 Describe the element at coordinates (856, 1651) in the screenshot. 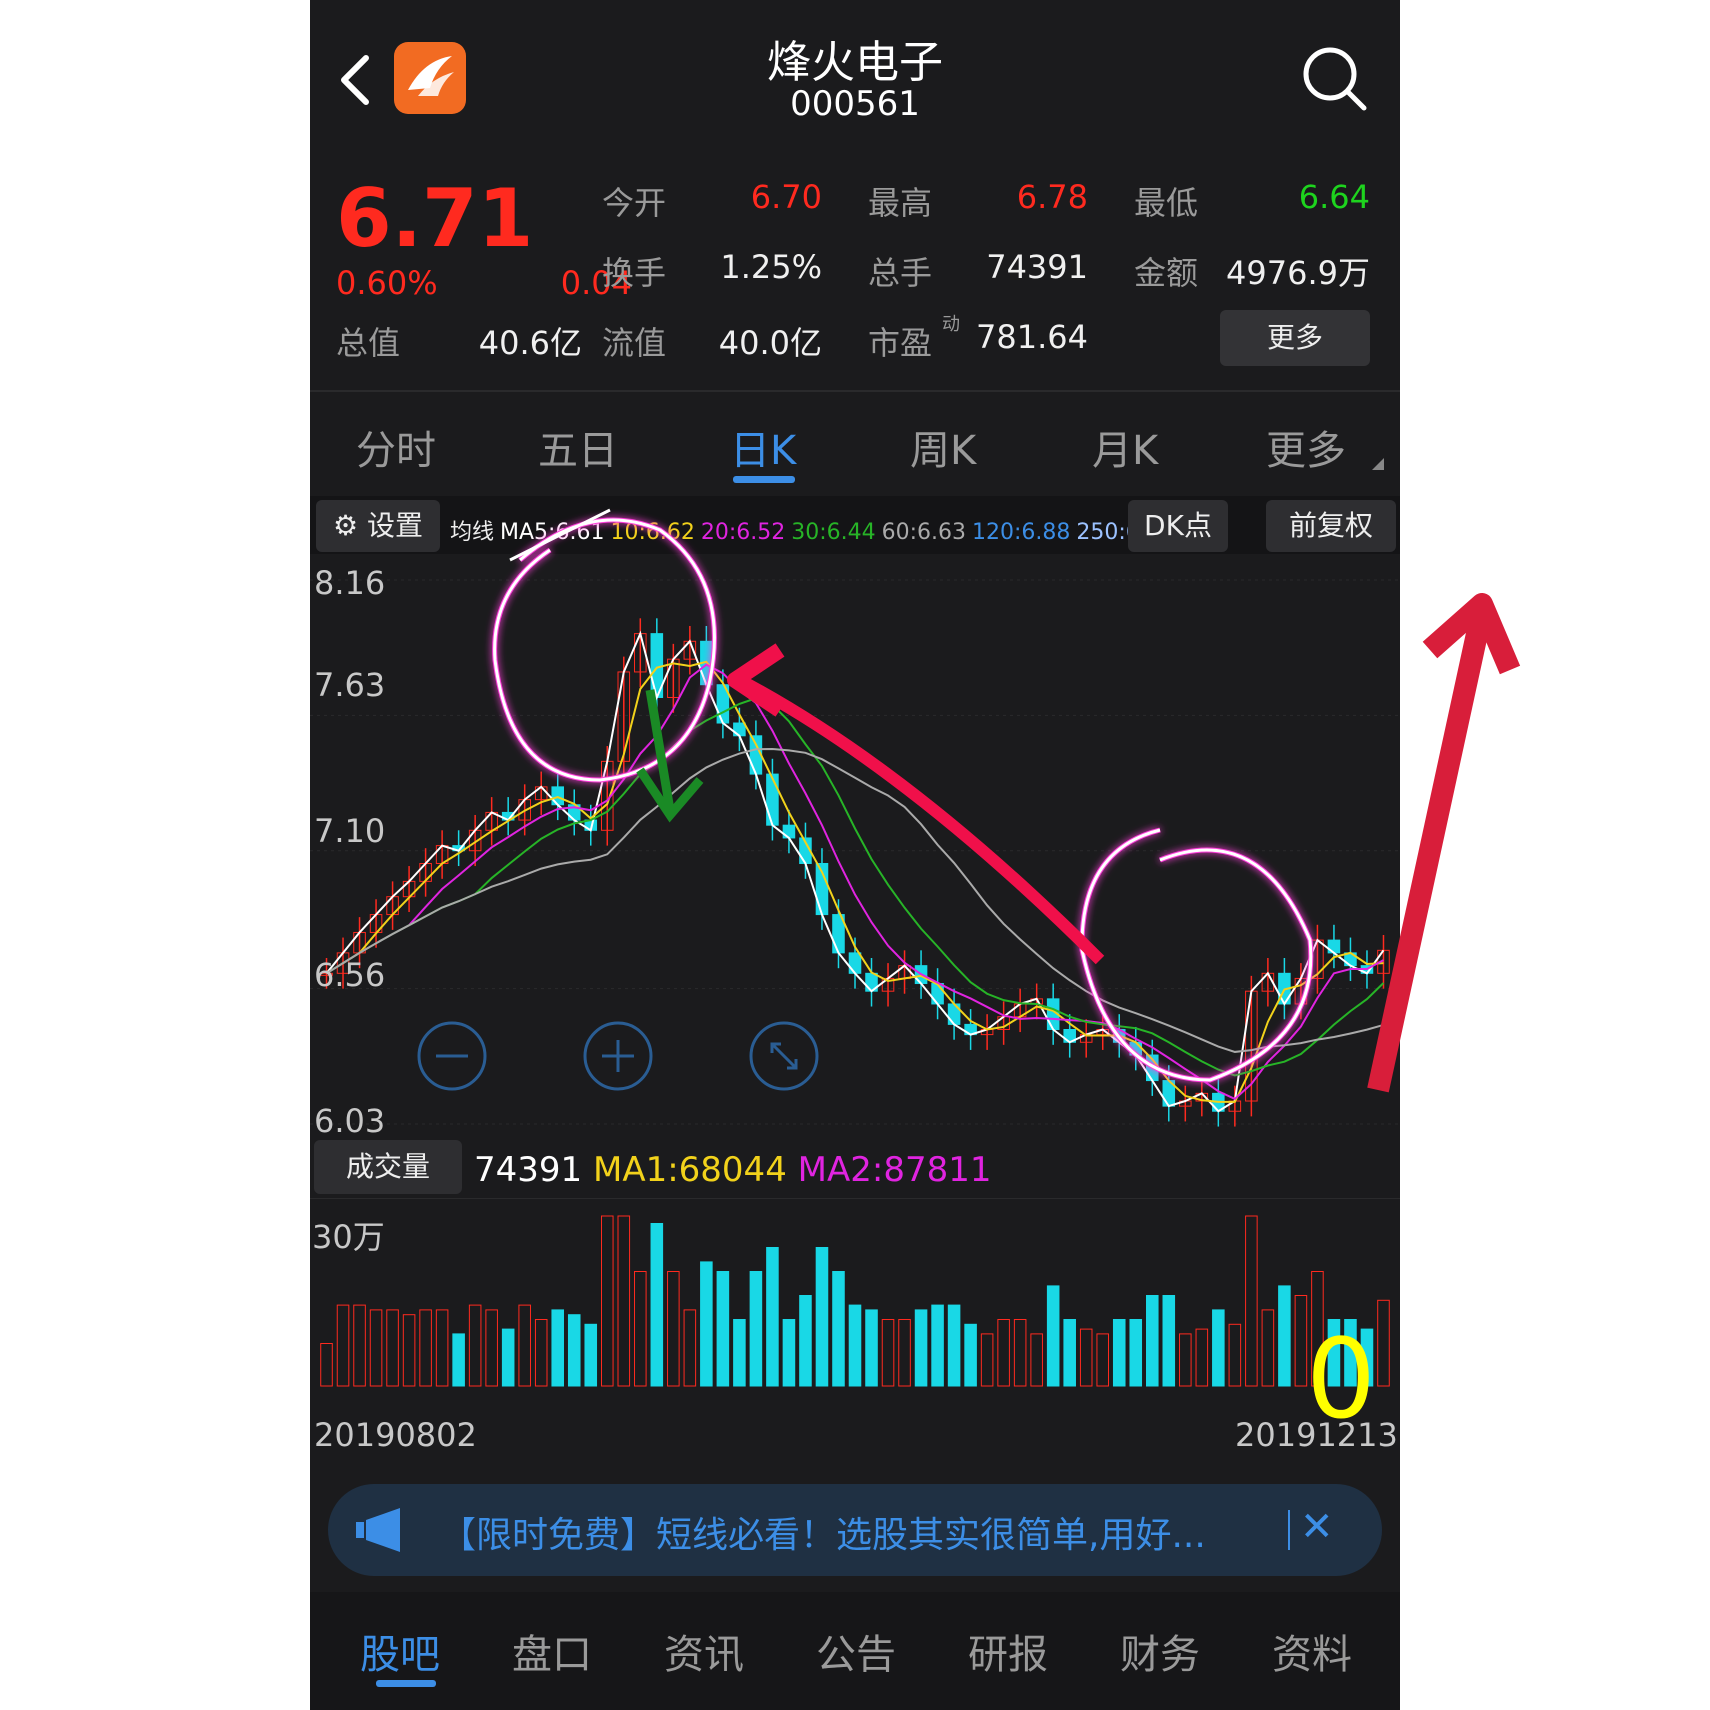

I see `nav-announcements: 公告` at that location.